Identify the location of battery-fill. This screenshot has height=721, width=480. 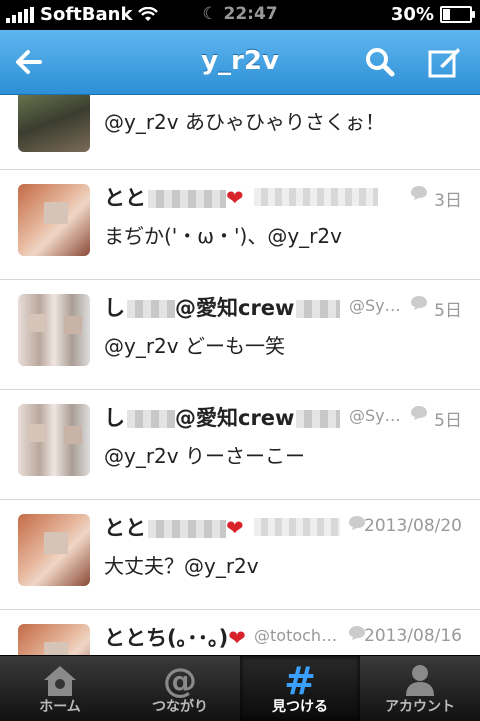
(446, 14).